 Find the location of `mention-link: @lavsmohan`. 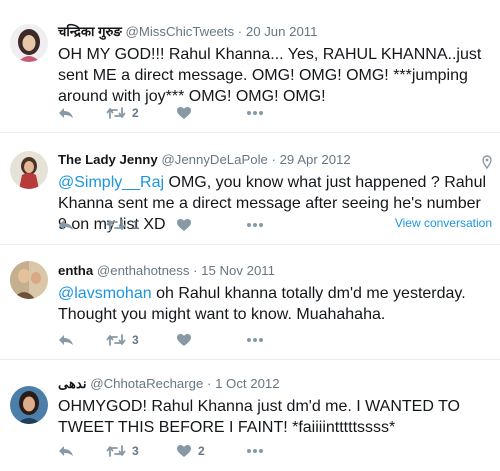

mention-link: @lavsmohan is located at coordinates (105, 293).